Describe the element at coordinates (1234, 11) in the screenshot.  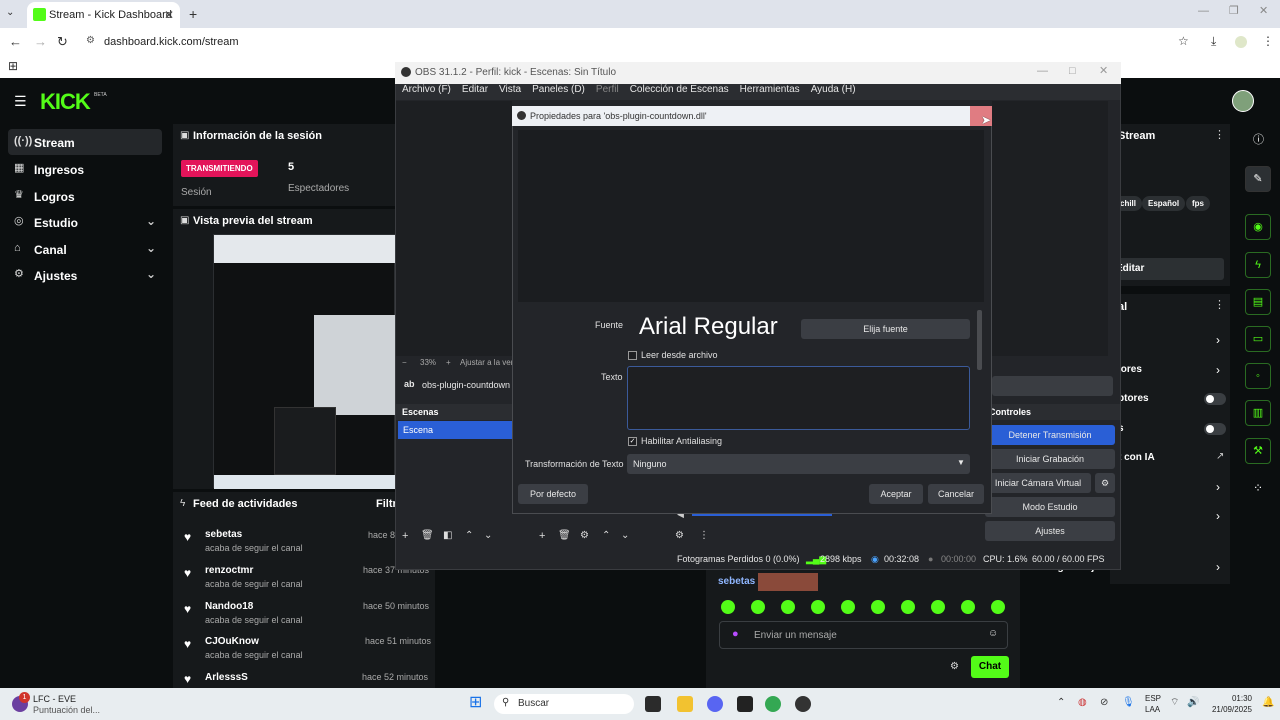
I see `maximize-icon: ❐` at that location.